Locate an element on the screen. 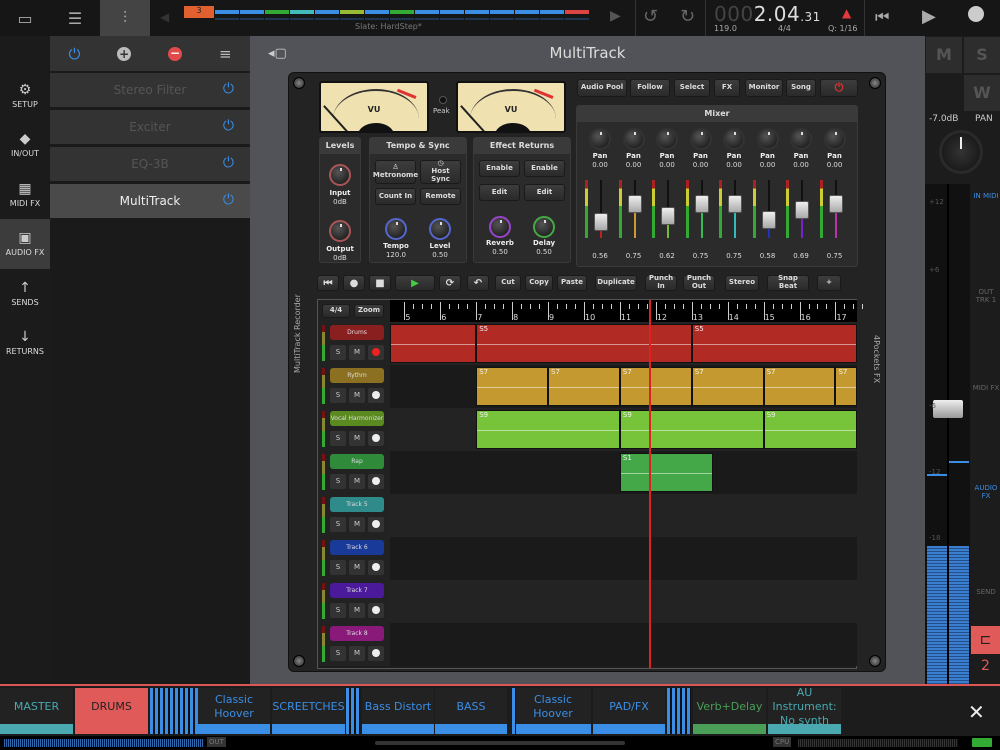 This screenshot has width=1000, height=750. metronome-button: ♙ Metronome is located at coordinates (395, 172).